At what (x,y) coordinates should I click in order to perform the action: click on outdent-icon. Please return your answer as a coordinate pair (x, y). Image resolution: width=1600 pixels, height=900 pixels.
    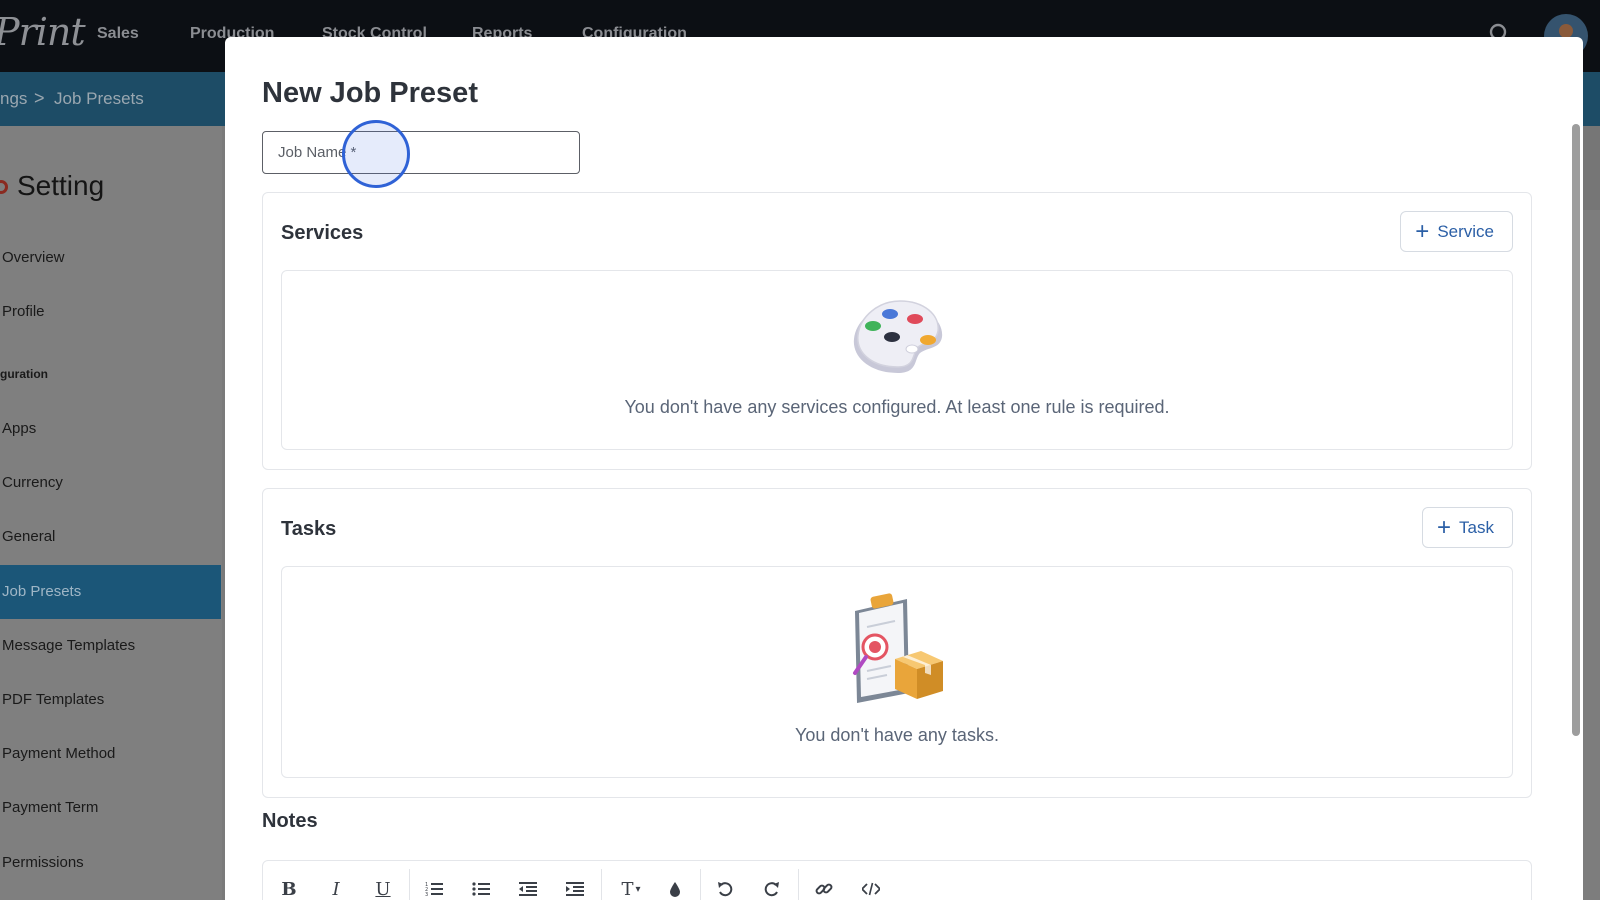
    Looking at the image, I should click on (528, 887).